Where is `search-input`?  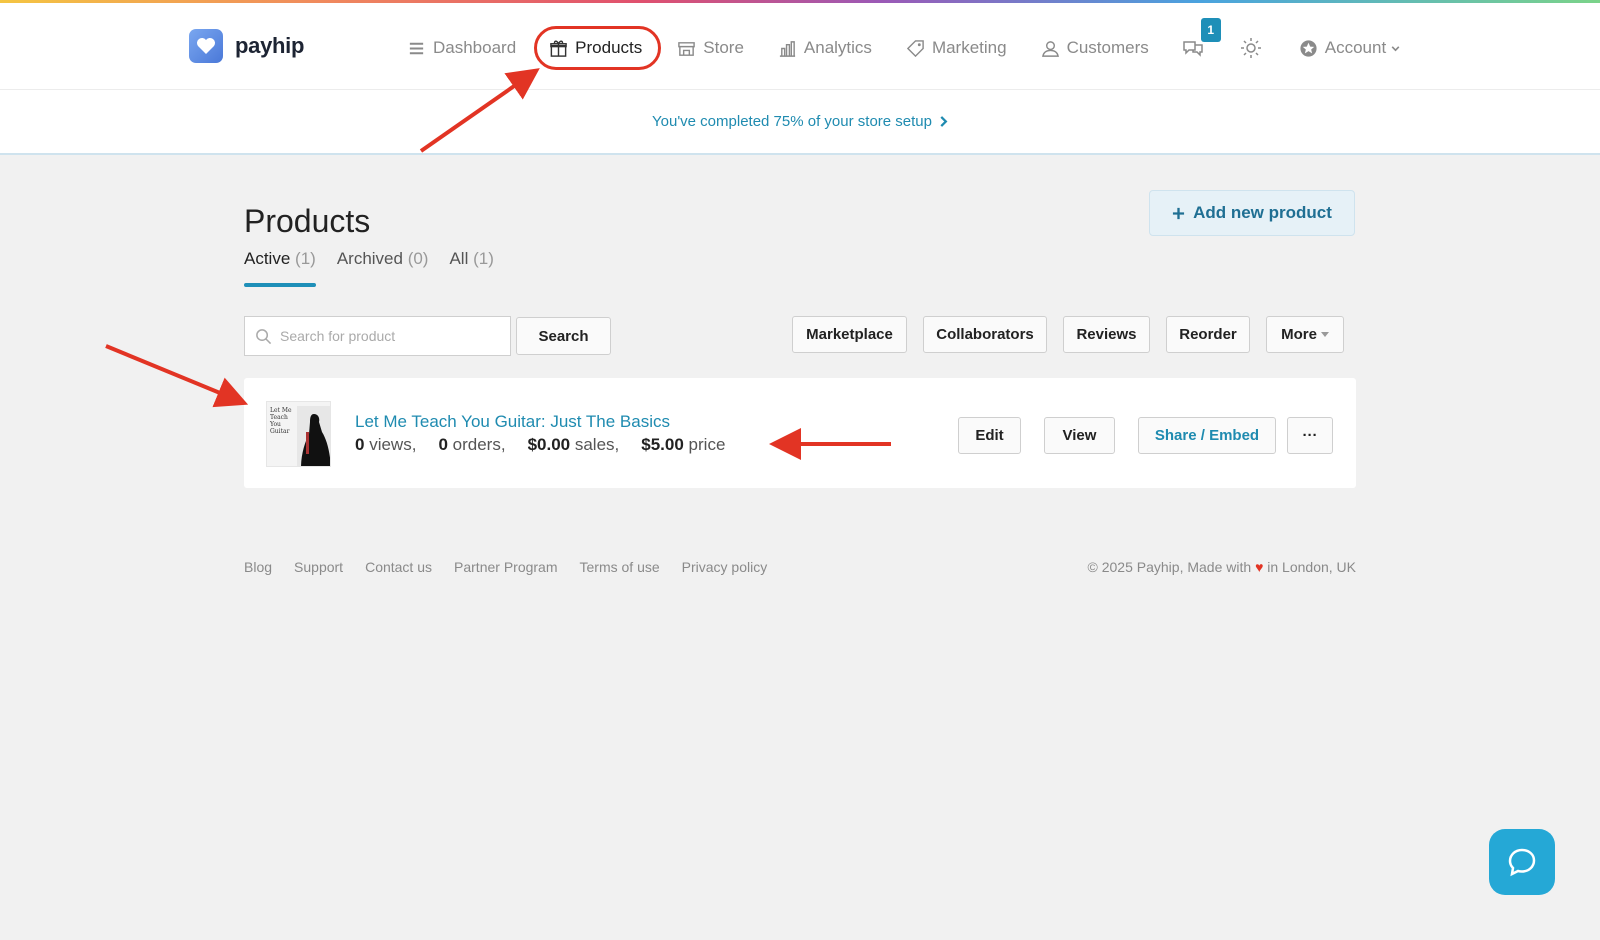 search-input is located at coordinates (390, 336).